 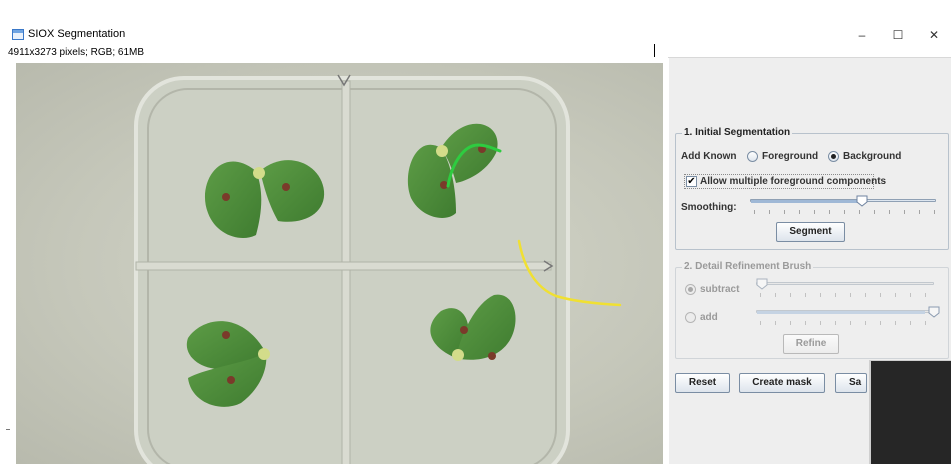 I want to click on subtract-radio, so click(x=690, y=289).